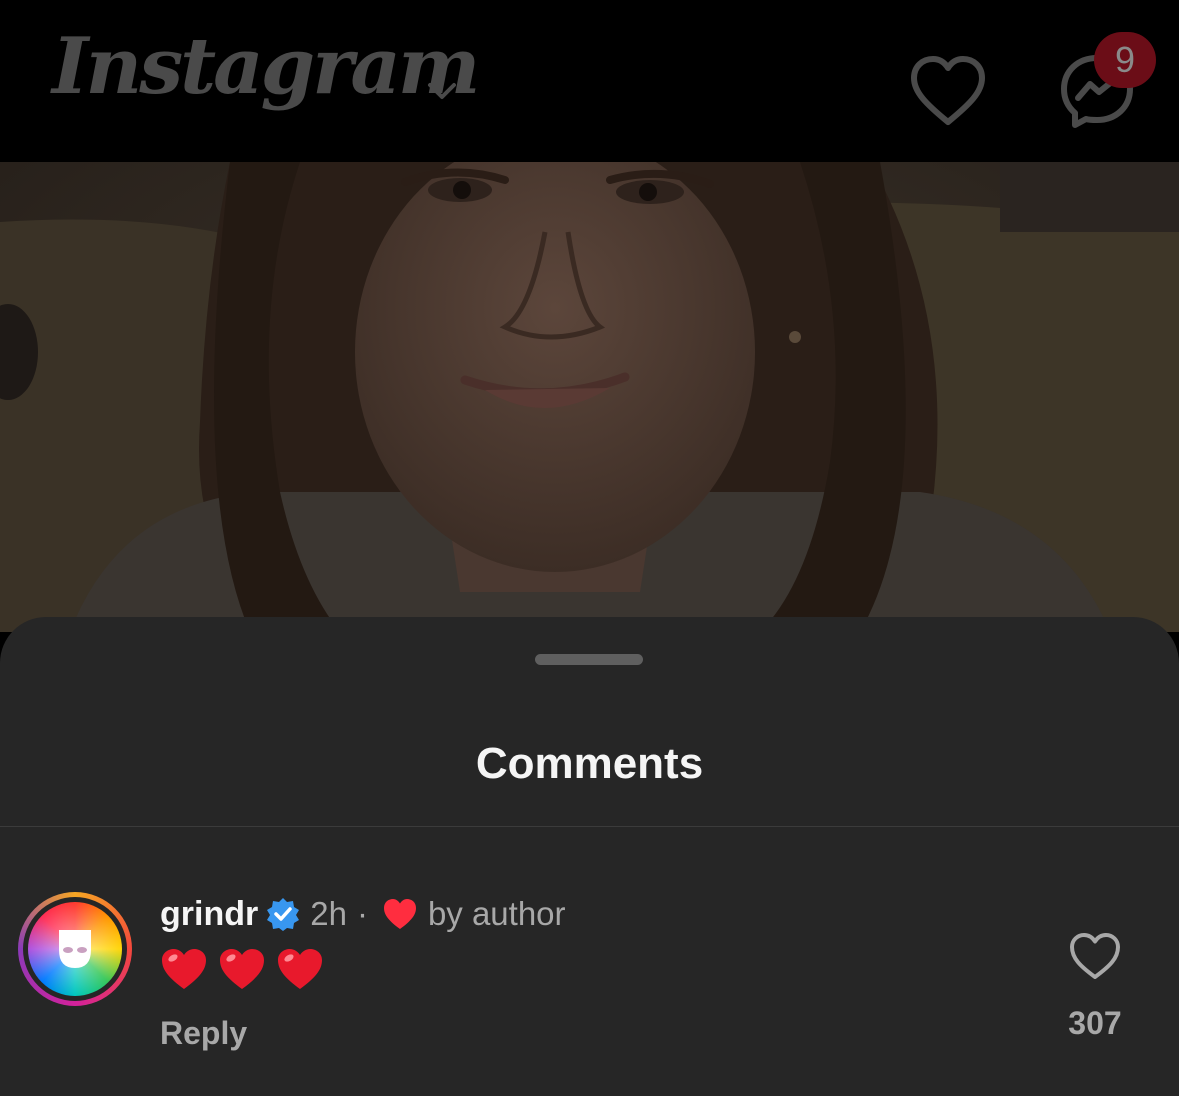  I want to click on like-comment-heart-icon, so click(1095, 956).